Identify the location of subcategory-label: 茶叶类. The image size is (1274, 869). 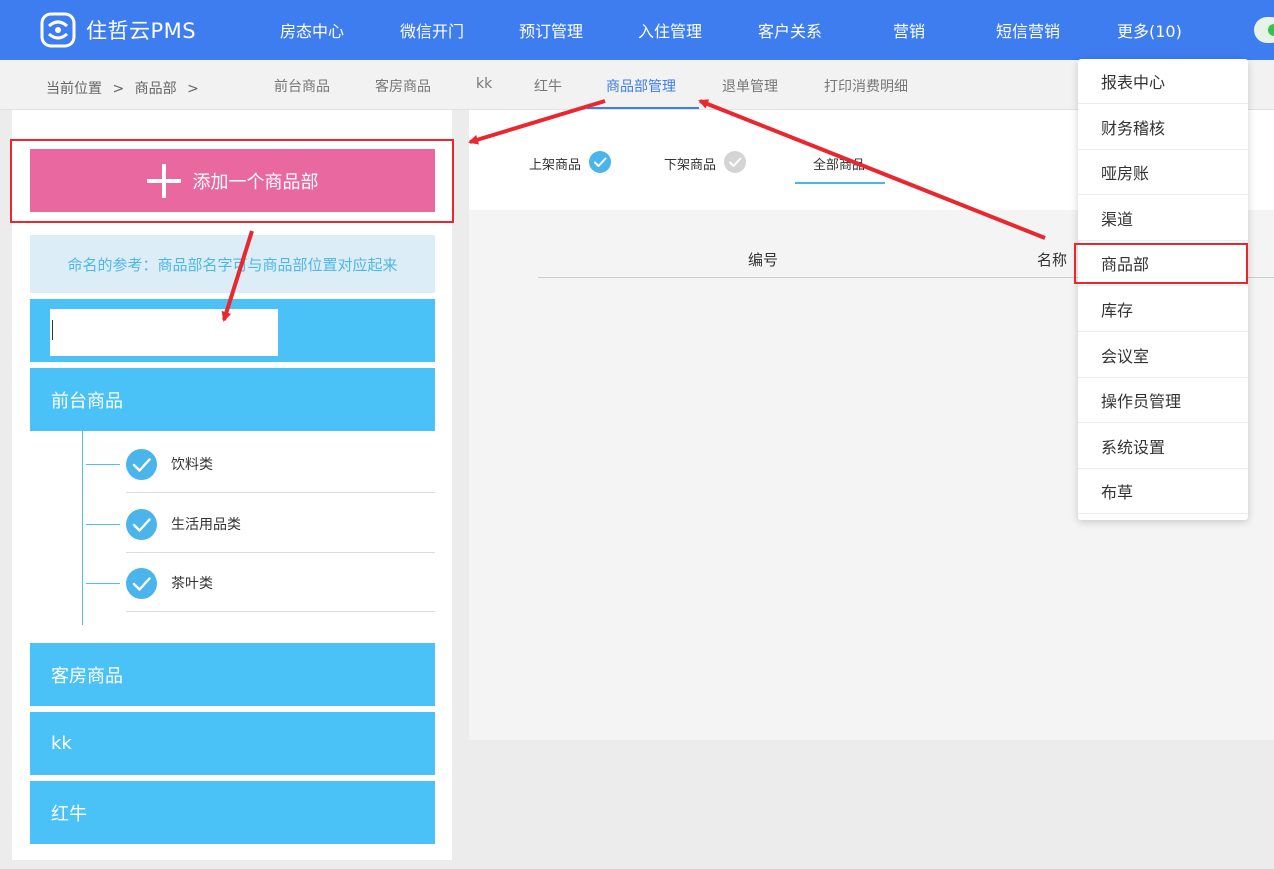
(192, 584).